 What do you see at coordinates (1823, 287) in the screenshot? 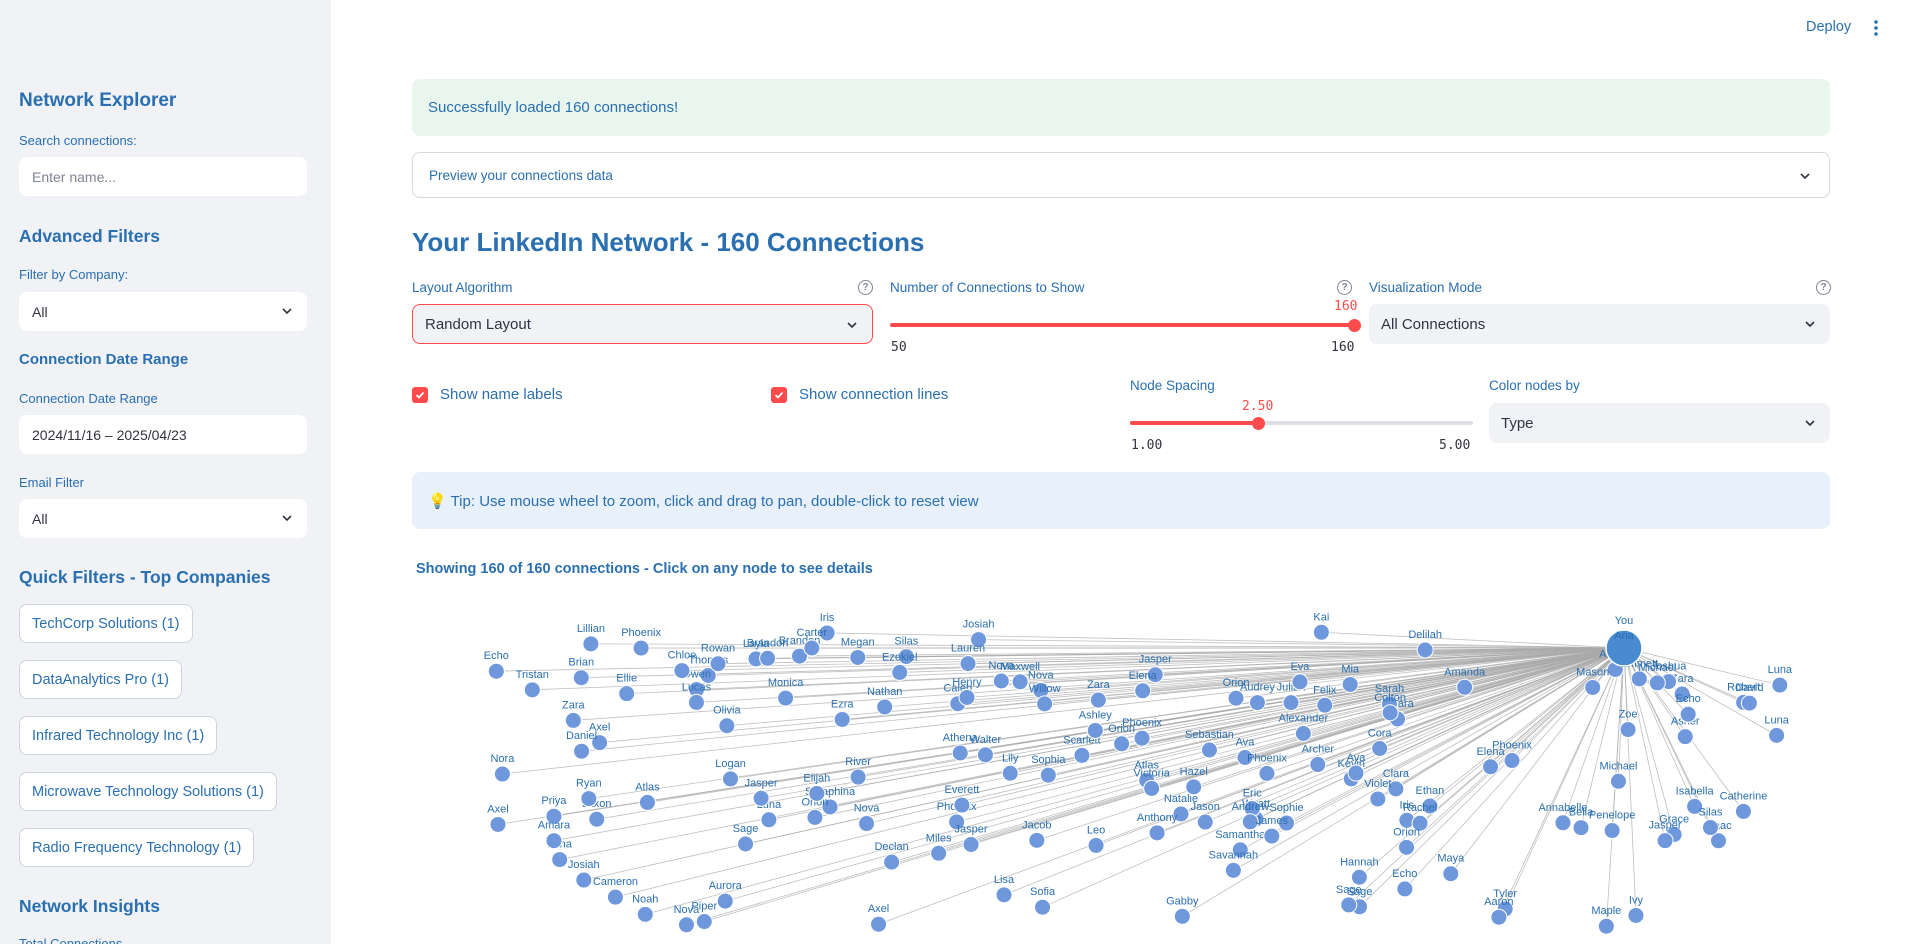
I see `help-icon: ?` at bounding box center [1823, 287].